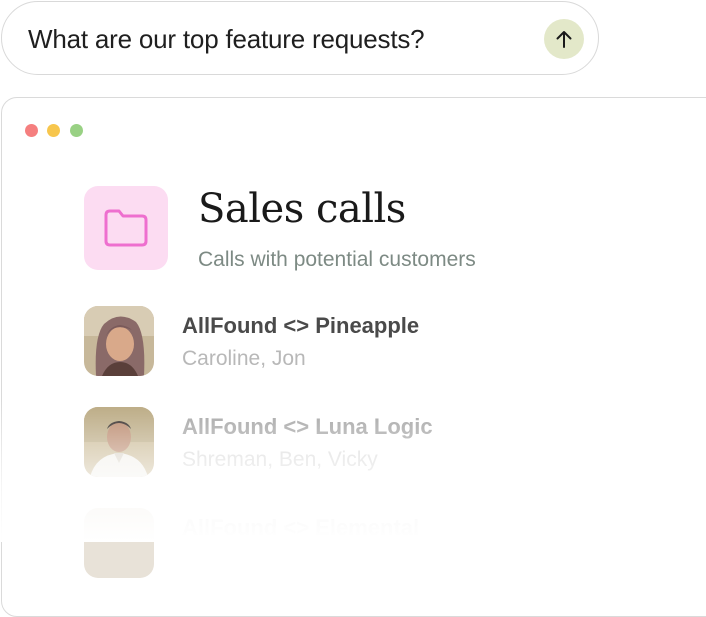 The image size is (706, 617). I want to click on folder-tile, so click(126, 228).